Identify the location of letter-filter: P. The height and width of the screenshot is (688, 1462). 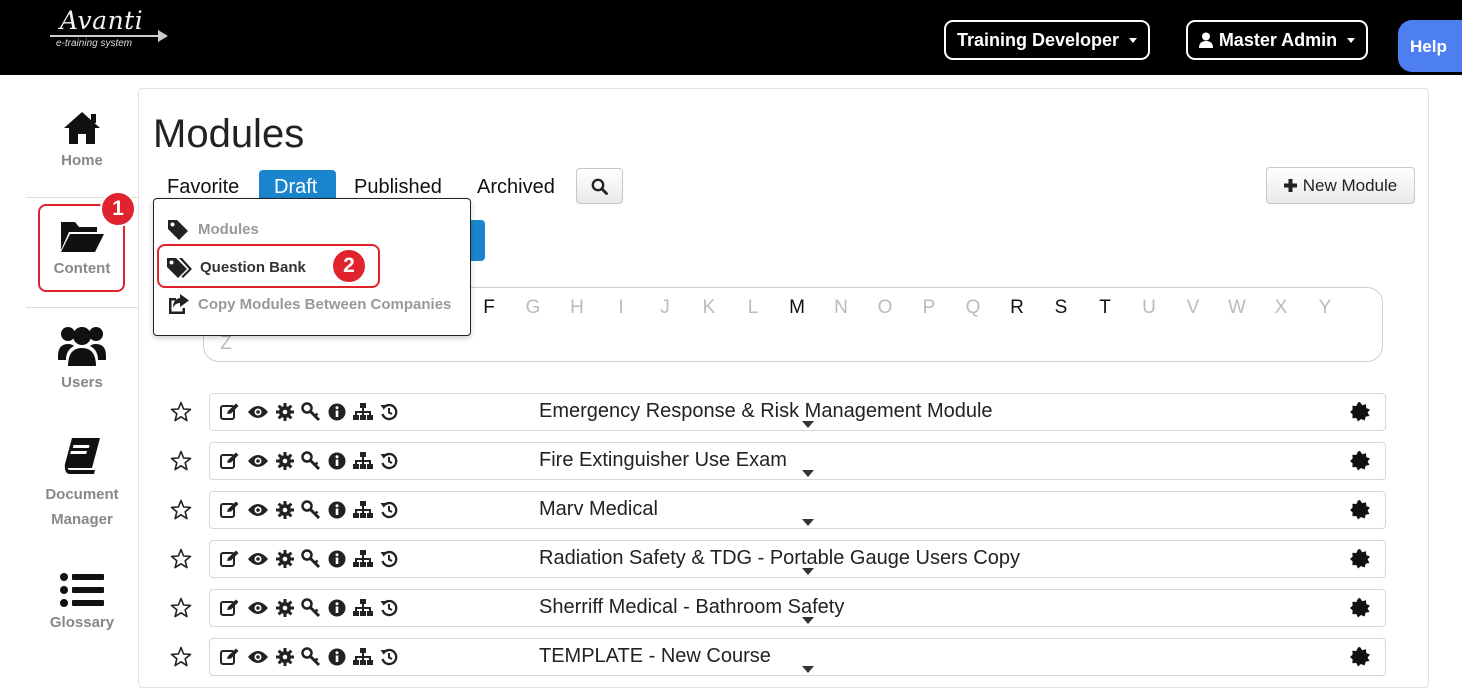
(929, 308).